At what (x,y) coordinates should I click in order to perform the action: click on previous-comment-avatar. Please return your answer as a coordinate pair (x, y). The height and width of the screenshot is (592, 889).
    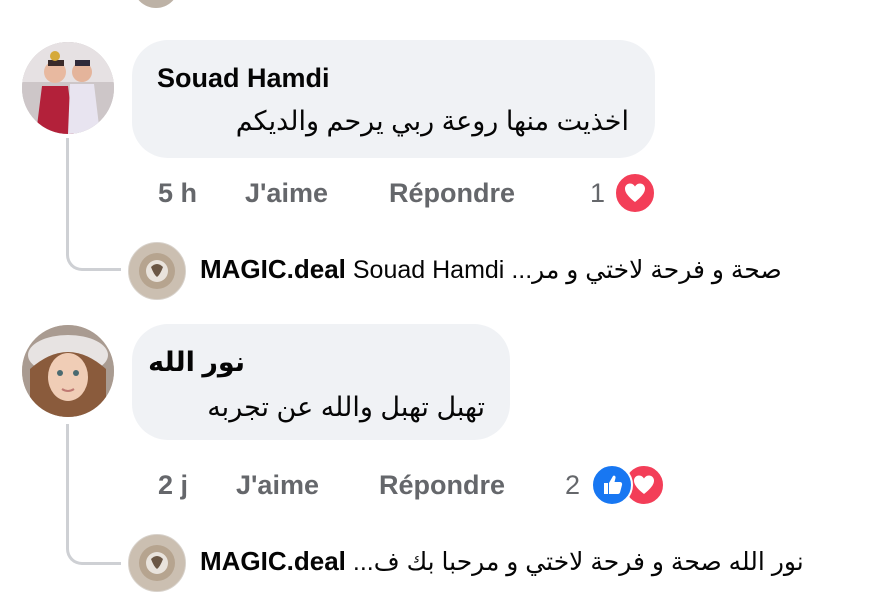
    Looking at the image, I should click on (156, 4).